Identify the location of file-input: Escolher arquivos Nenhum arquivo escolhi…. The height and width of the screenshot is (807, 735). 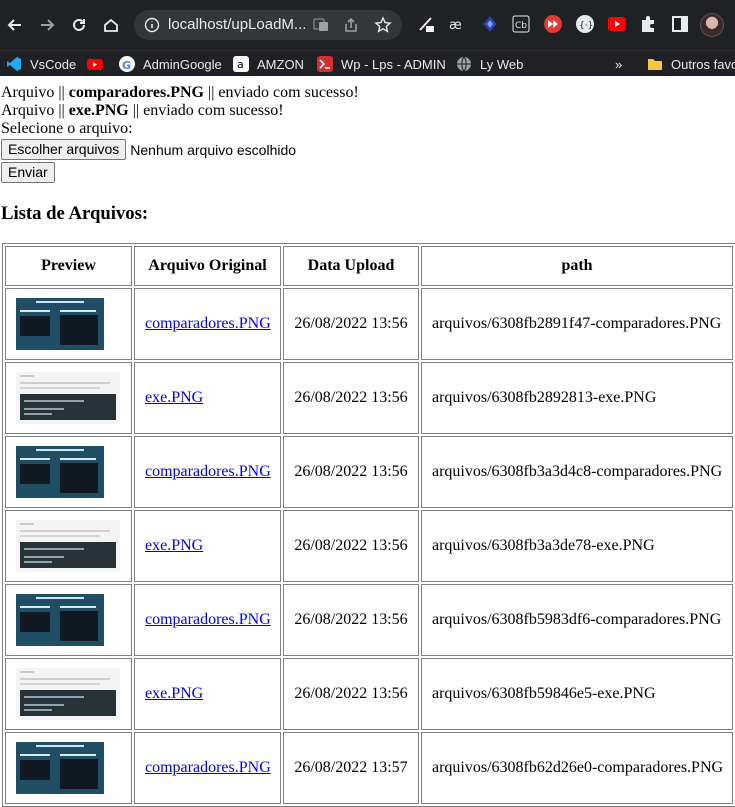
(368, 149).